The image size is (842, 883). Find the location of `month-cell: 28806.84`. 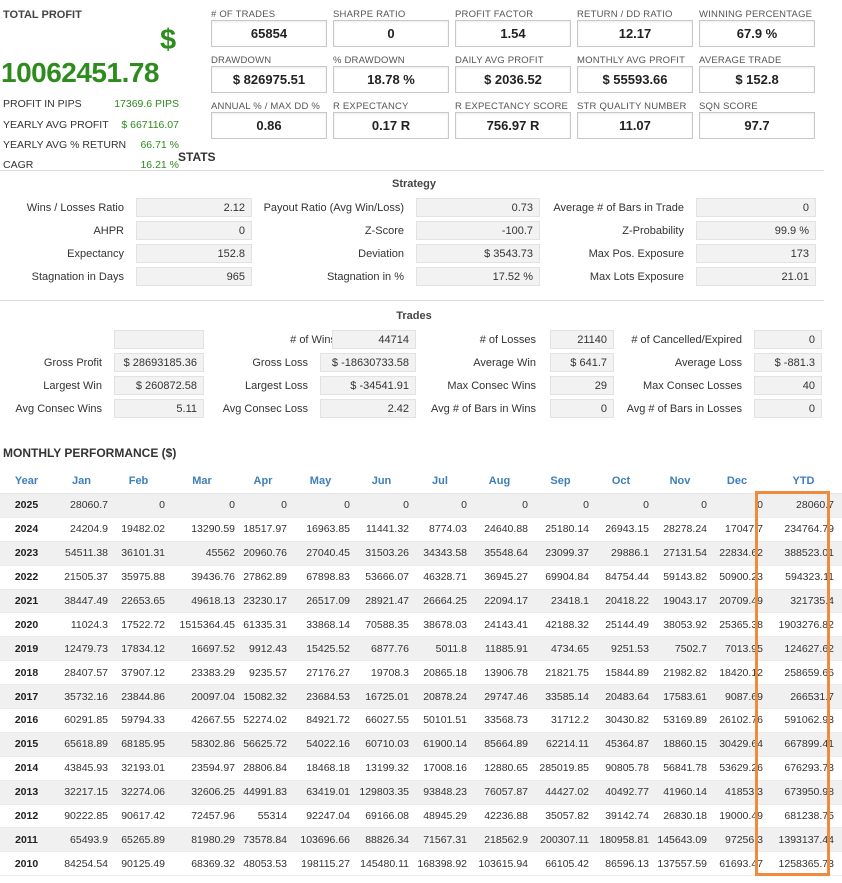

month-cell: 28806.84 is located at coordinates (263, 768).